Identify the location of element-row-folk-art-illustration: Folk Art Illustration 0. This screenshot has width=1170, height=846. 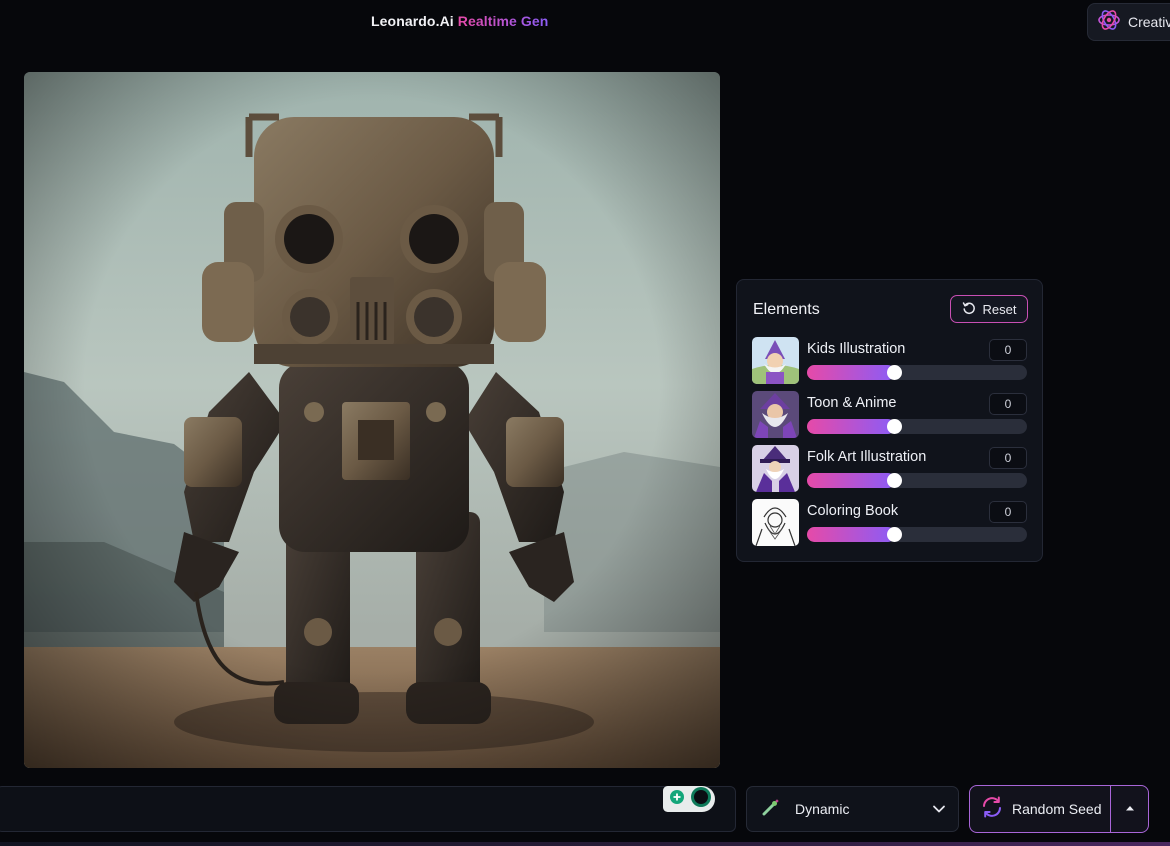
(890, 469).